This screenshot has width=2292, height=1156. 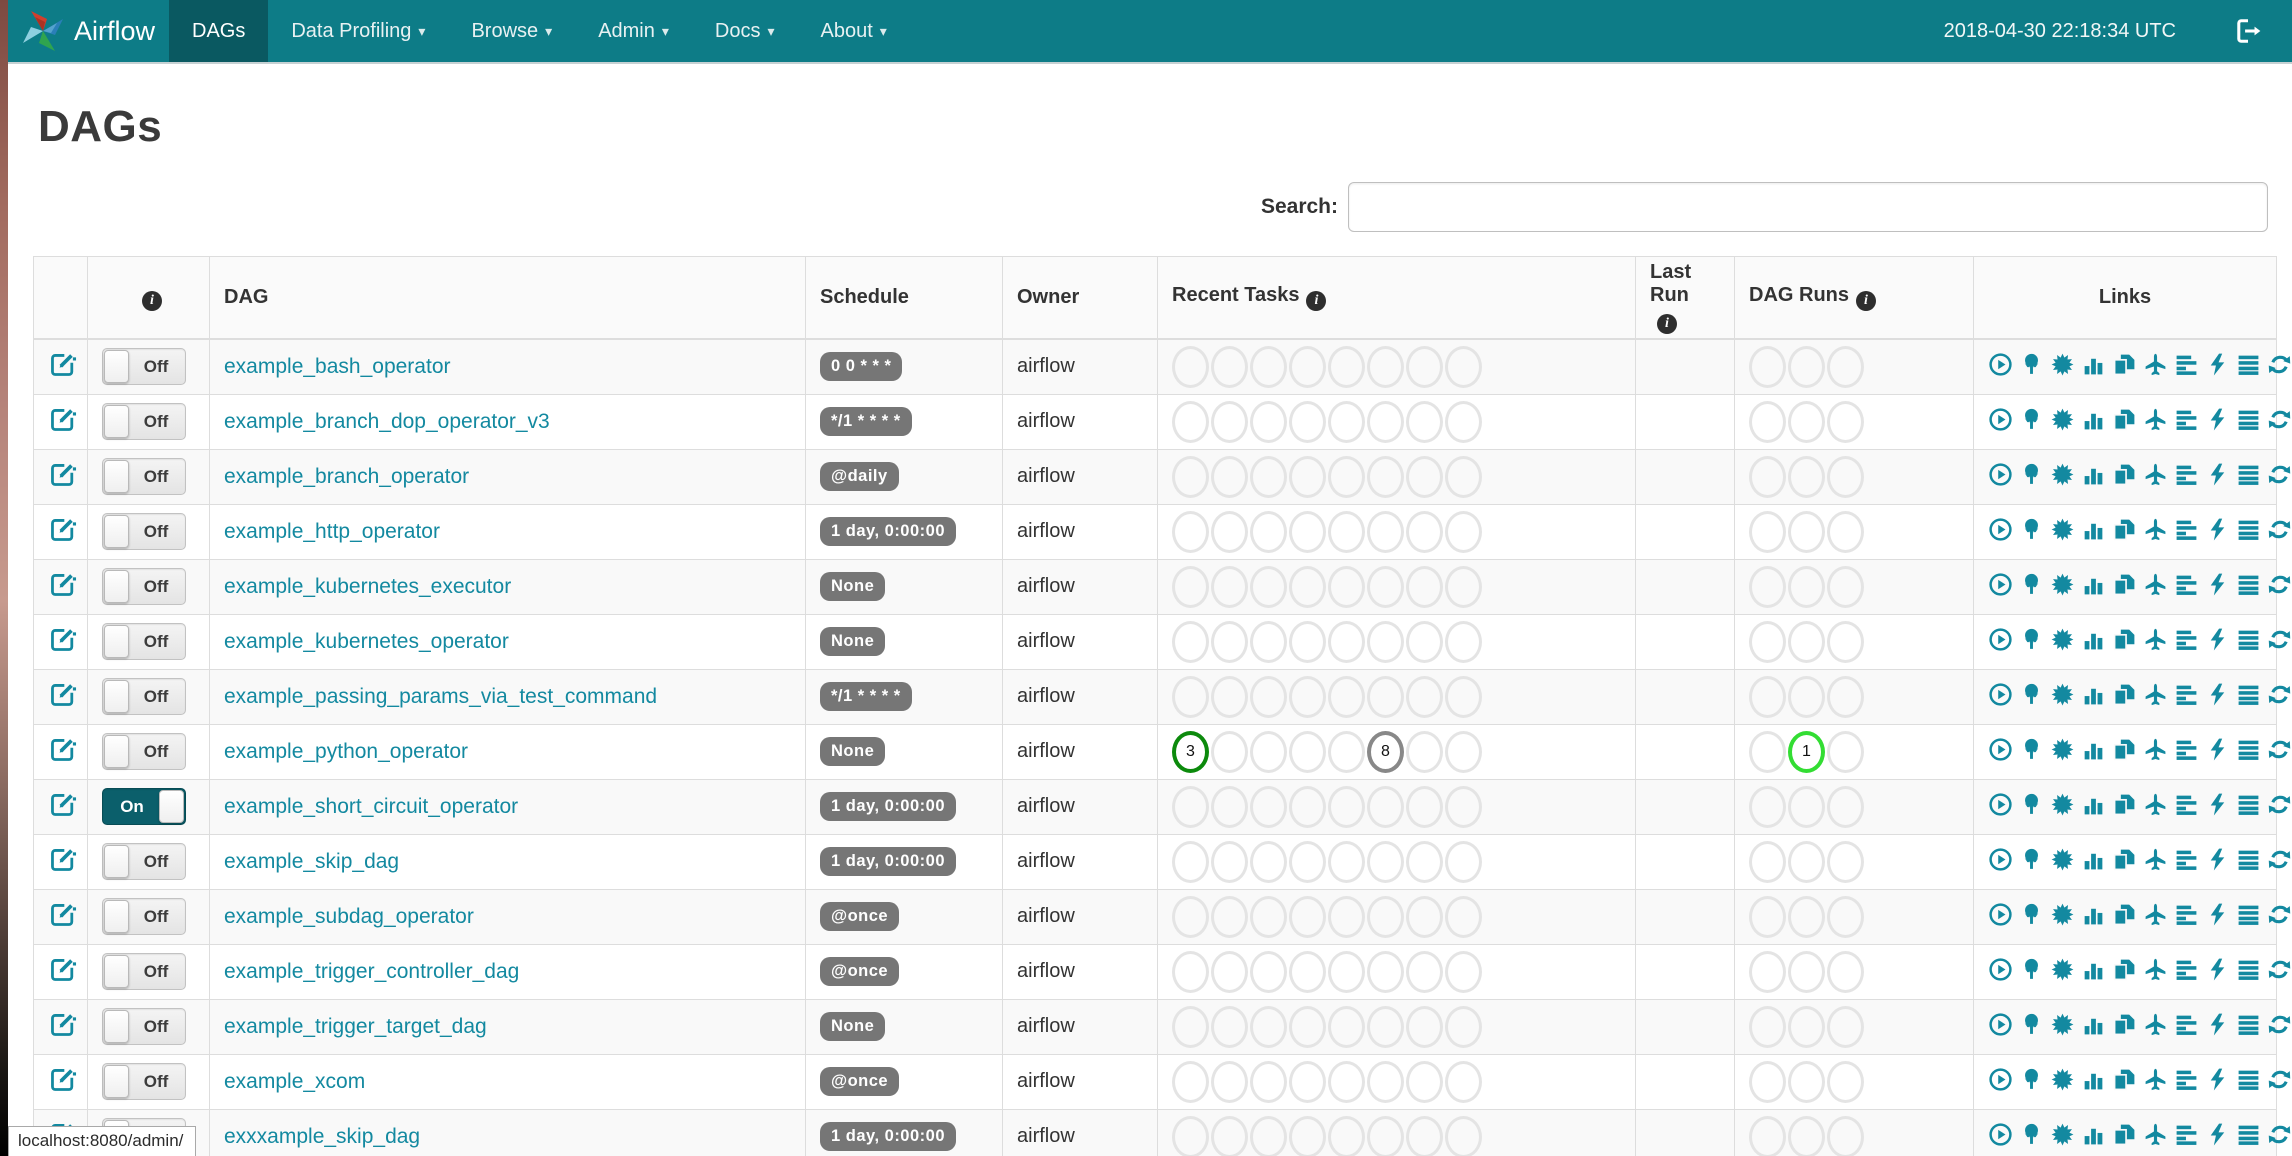 I want to click on schedule-badge: */1 * * * *, so click(x=866, y=696).